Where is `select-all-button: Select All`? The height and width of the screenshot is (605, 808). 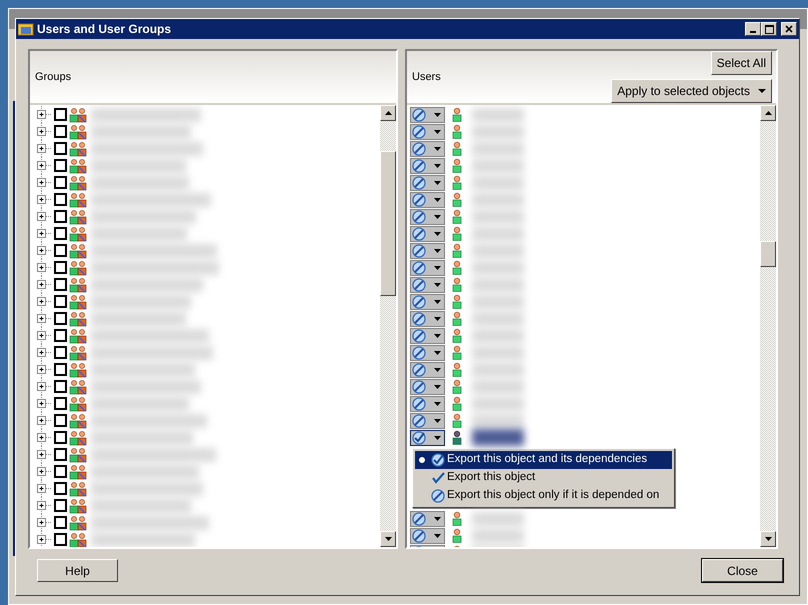 select-all-button: Select All is located at coordinates (741, 63).